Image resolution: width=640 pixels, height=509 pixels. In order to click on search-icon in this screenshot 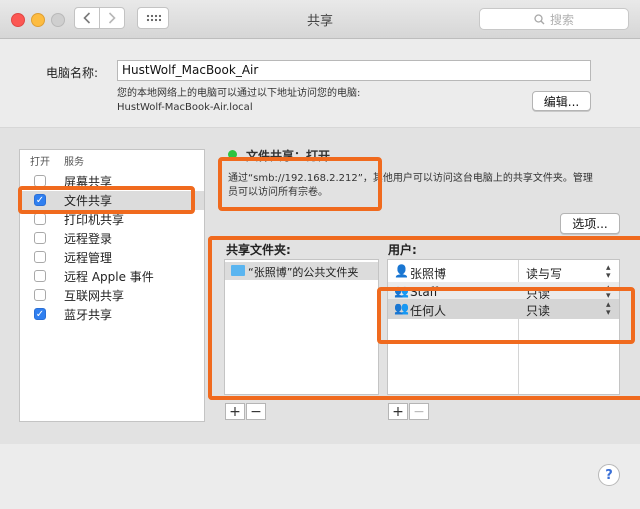, I will do `click(539, 18)`.